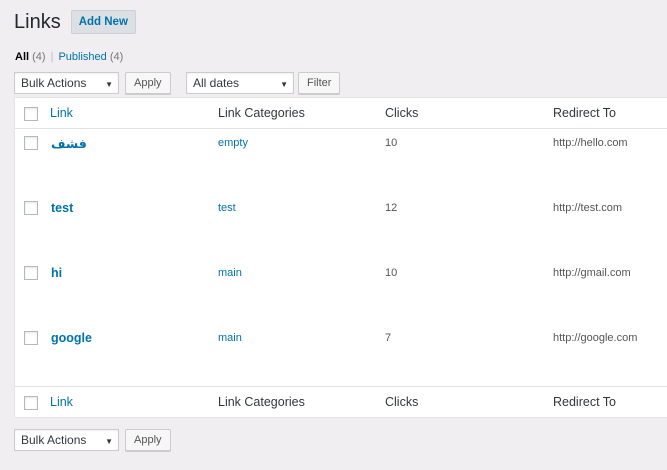  Describe the element at coordinates (261, 113) in the screenshot. I see `column-header-categories: Link Categories` at that location.